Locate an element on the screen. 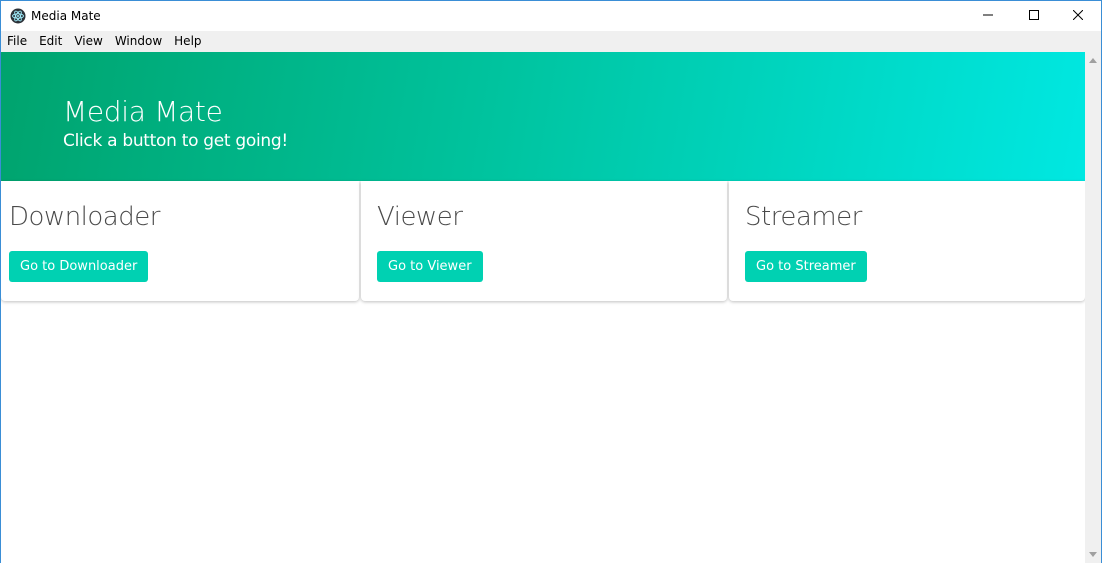 The height and width of the screenshot is (563, 1102). menu-file: File is located at coordinates (17, 41).